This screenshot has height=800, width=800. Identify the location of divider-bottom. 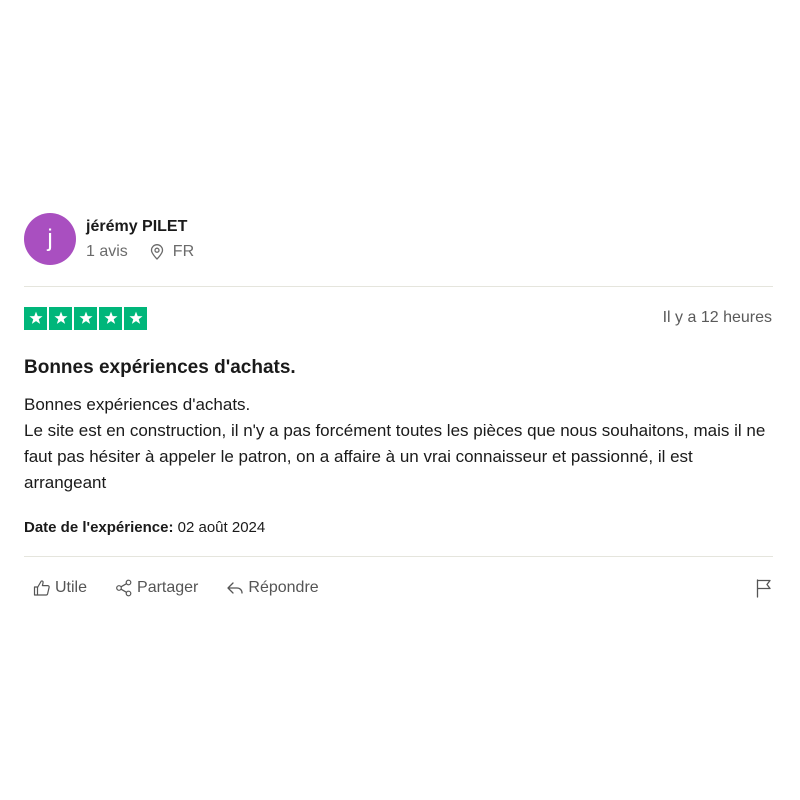
(398, 556).